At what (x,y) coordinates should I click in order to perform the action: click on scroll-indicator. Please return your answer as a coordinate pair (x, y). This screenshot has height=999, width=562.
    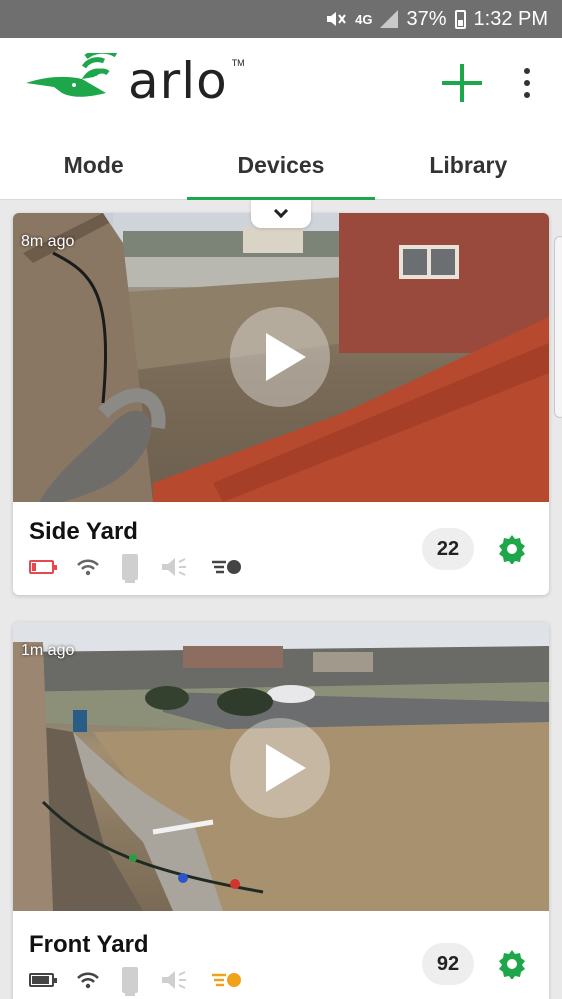
    Looking at the image, I should click on (558, 327).